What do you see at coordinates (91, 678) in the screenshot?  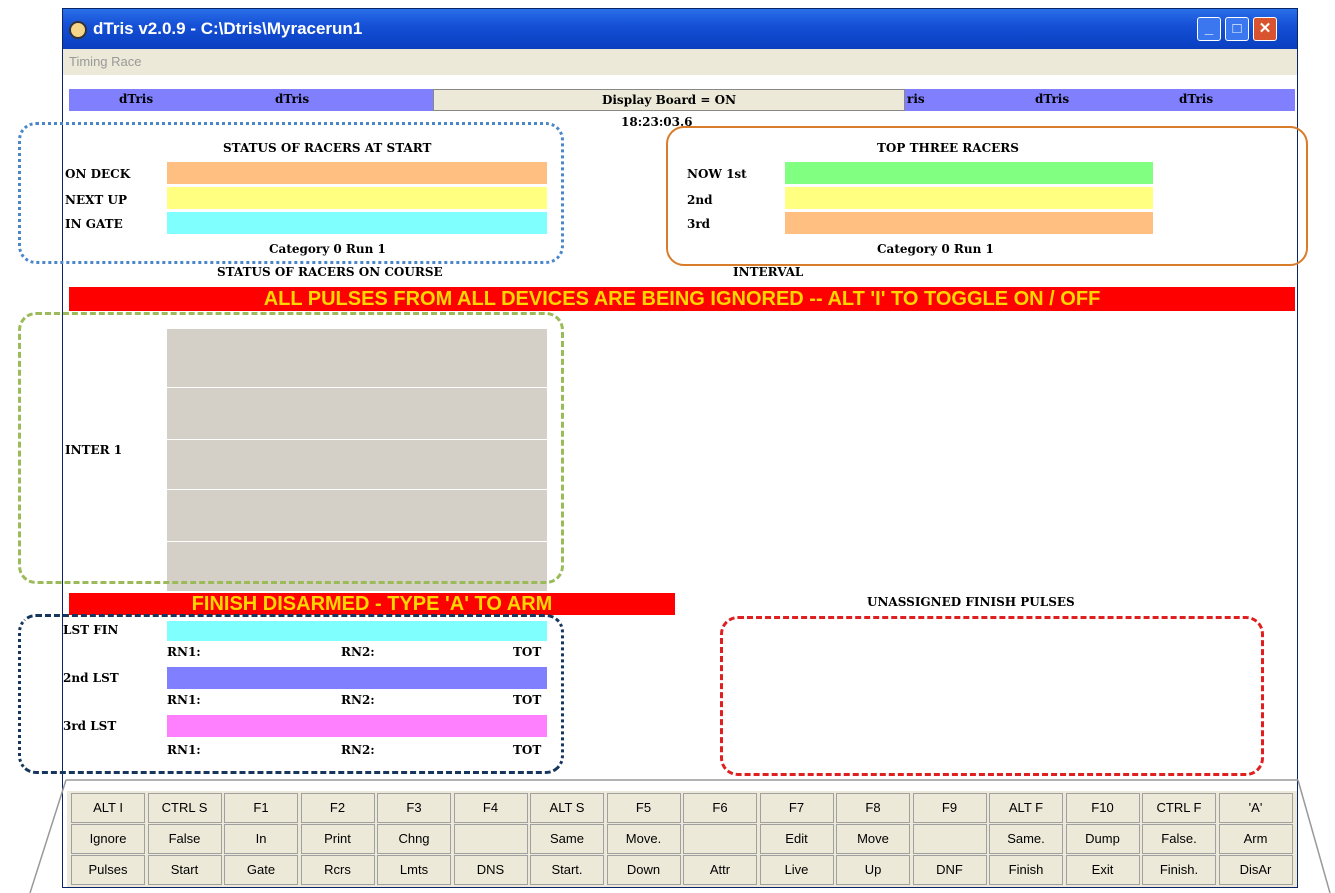 I see `second-last-label: 2nd LST` at bounding box center [91, 678].